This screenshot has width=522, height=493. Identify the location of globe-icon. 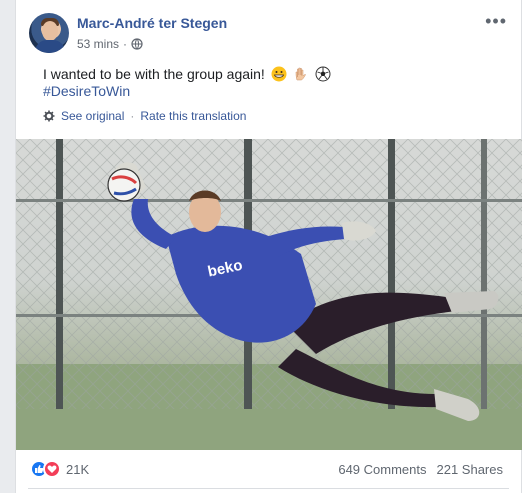
(137, 44).